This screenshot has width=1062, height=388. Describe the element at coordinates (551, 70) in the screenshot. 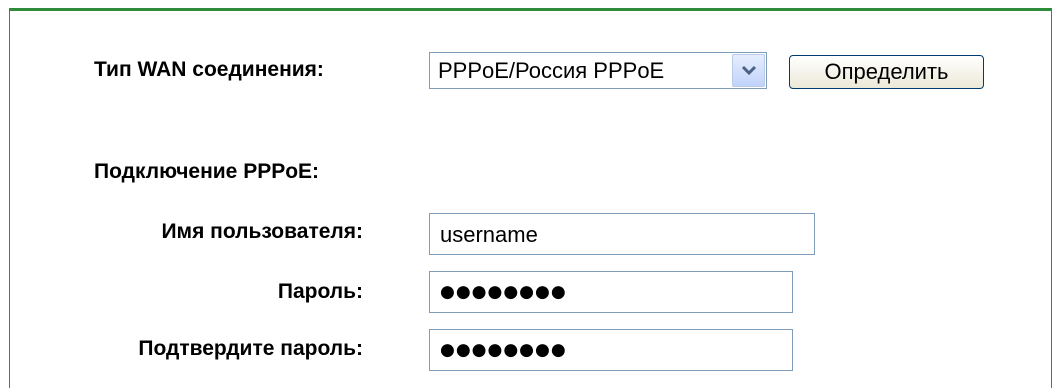

I see `wan-type-selected-value: PPPoE/Россия PPPoE` at that location.